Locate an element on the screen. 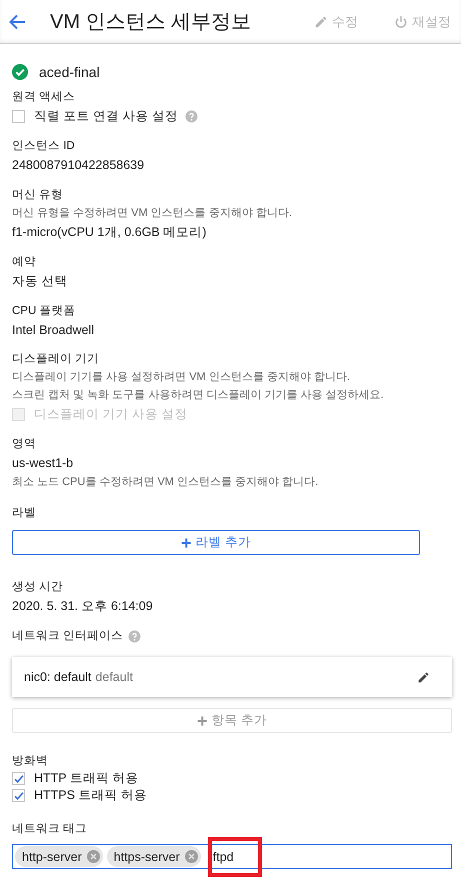 Image resolution: width=461 pixels, height=887 pixels. section-label: 인스턴스 ID is located at coordinates (44, 146).